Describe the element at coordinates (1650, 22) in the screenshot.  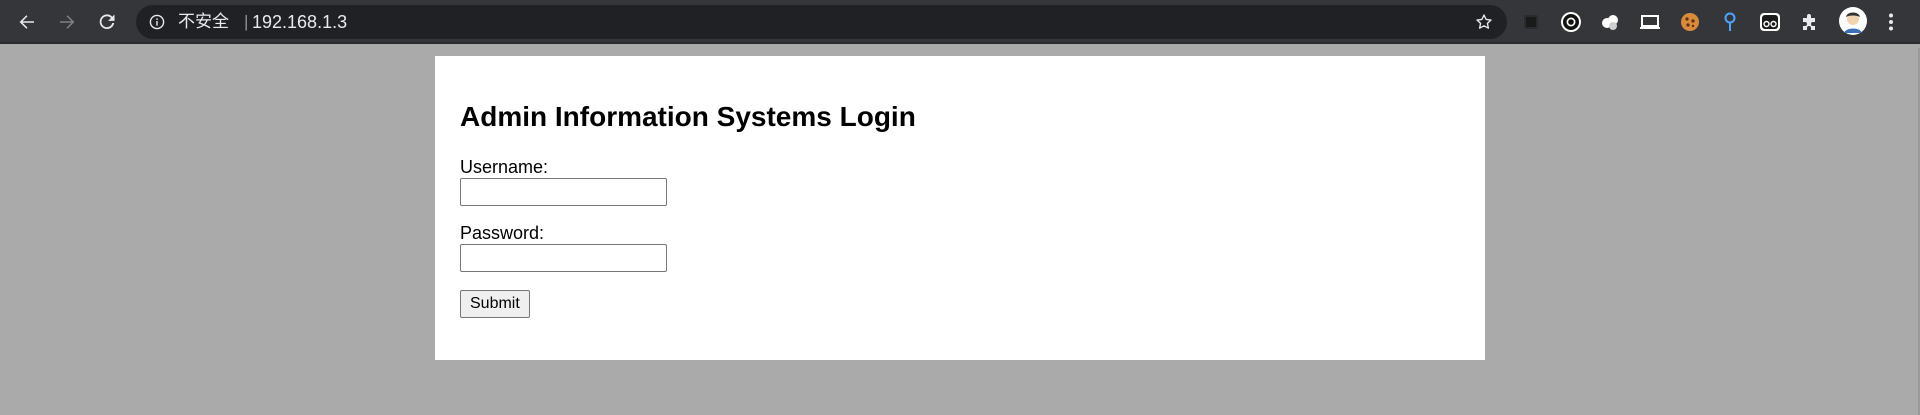
I see `ext-laptop-icon` at that location.